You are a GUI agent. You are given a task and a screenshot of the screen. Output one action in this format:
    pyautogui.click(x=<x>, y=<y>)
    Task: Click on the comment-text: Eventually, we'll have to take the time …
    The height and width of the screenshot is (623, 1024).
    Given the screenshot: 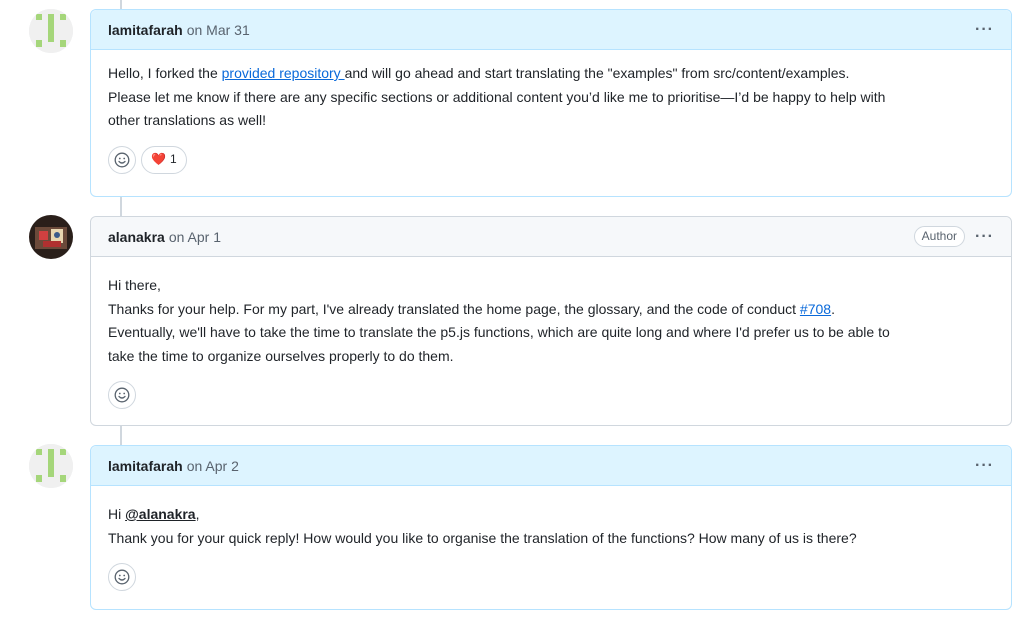 What is the action you would take?
    pyautogui.click(x=499, y=332)
    